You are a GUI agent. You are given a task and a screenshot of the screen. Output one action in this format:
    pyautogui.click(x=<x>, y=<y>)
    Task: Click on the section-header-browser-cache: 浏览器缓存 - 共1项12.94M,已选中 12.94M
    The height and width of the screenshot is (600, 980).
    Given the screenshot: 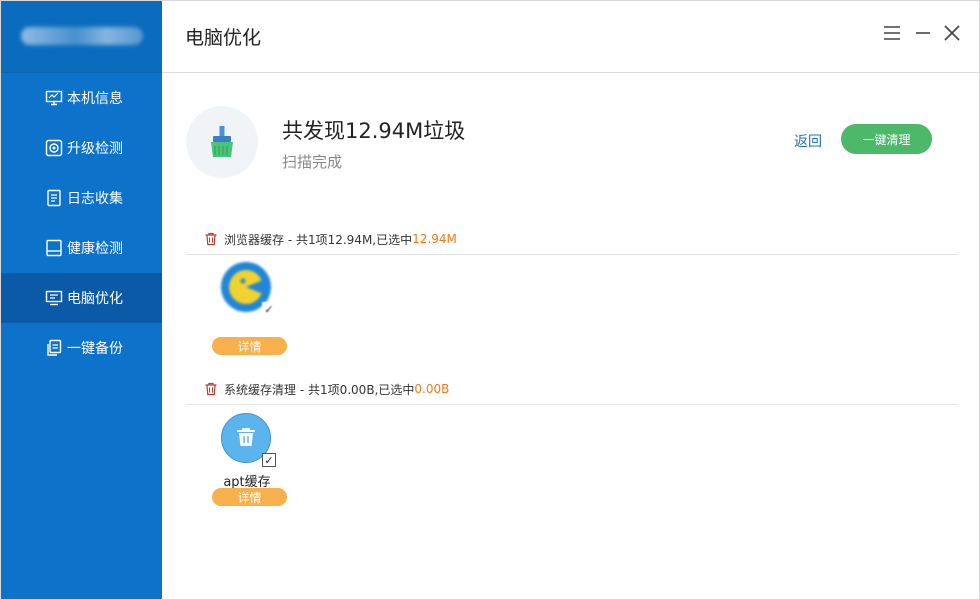 What is the action you would take?
    pyautogui.click(x=330, y=239)
    